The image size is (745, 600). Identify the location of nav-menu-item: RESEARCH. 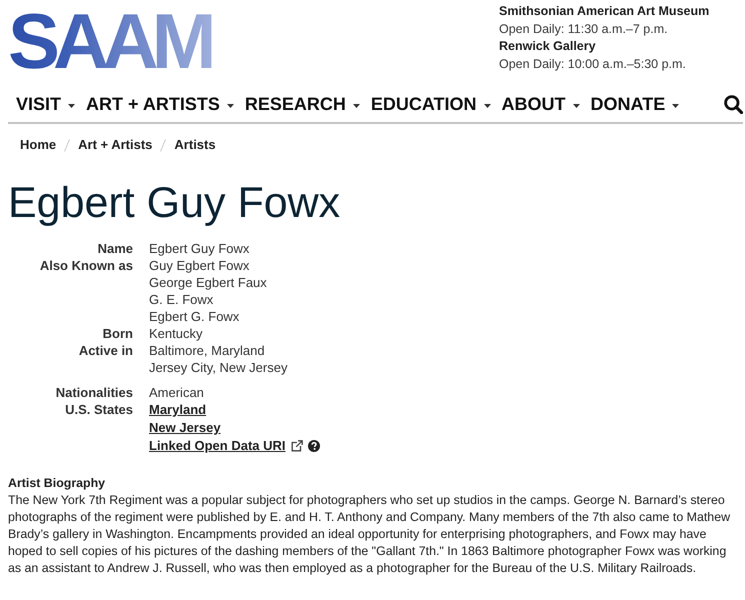
(302, 104).